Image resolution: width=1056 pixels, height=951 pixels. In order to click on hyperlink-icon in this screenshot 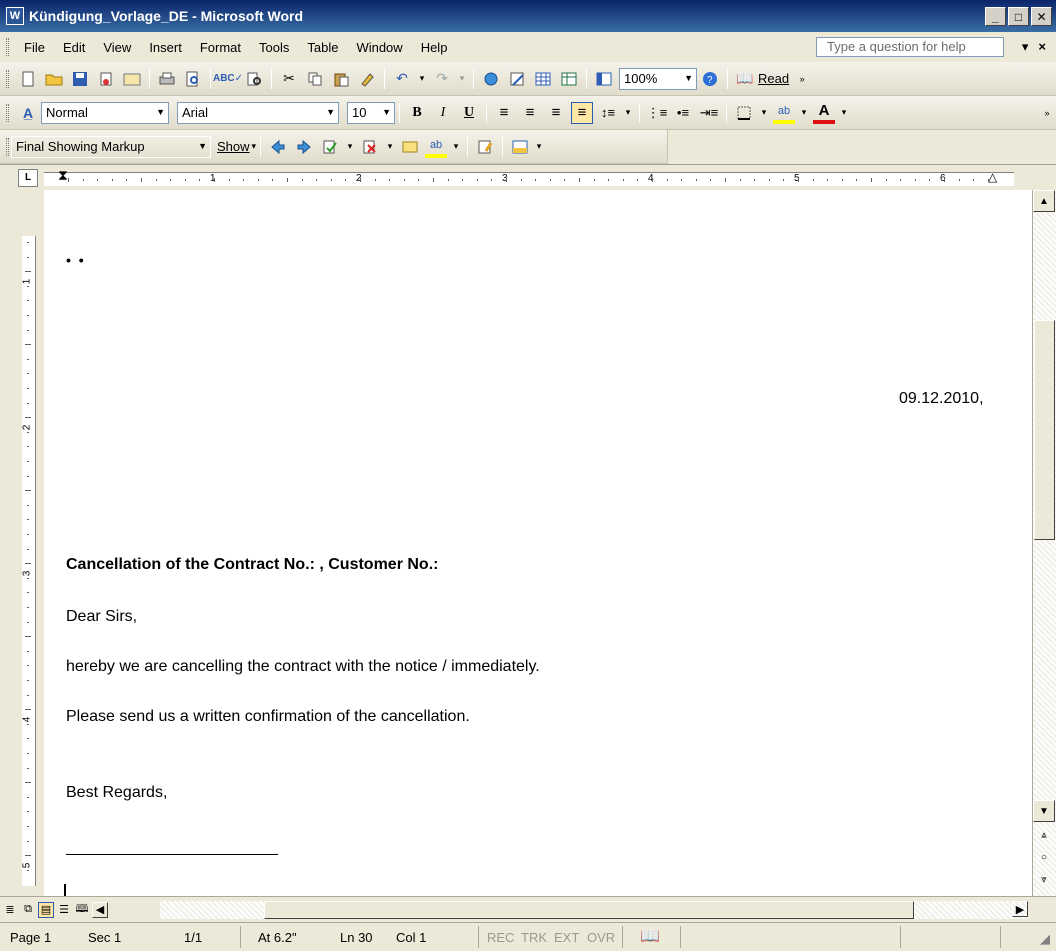, I will do `click(491, 79)`.